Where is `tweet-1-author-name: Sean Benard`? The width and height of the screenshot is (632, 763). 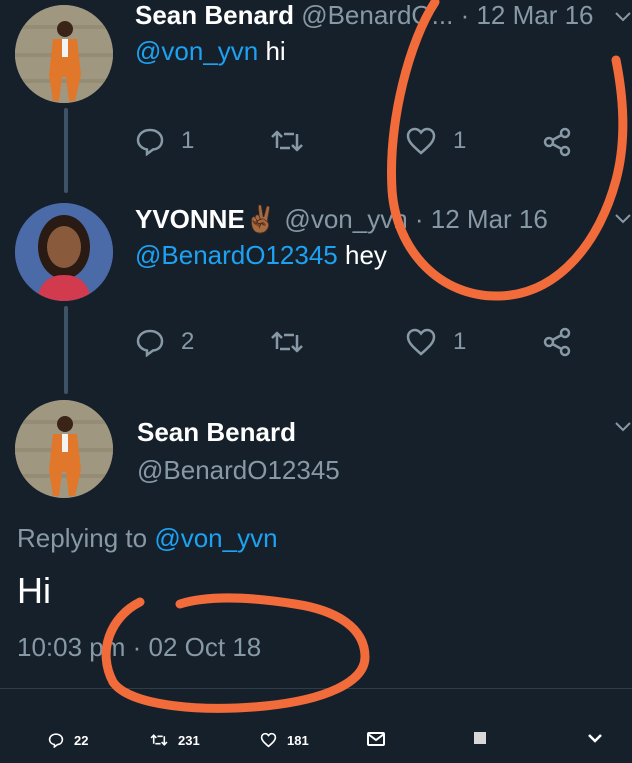 tweet-1-author-name: Sean Benard is located at coordinates (214, 15).